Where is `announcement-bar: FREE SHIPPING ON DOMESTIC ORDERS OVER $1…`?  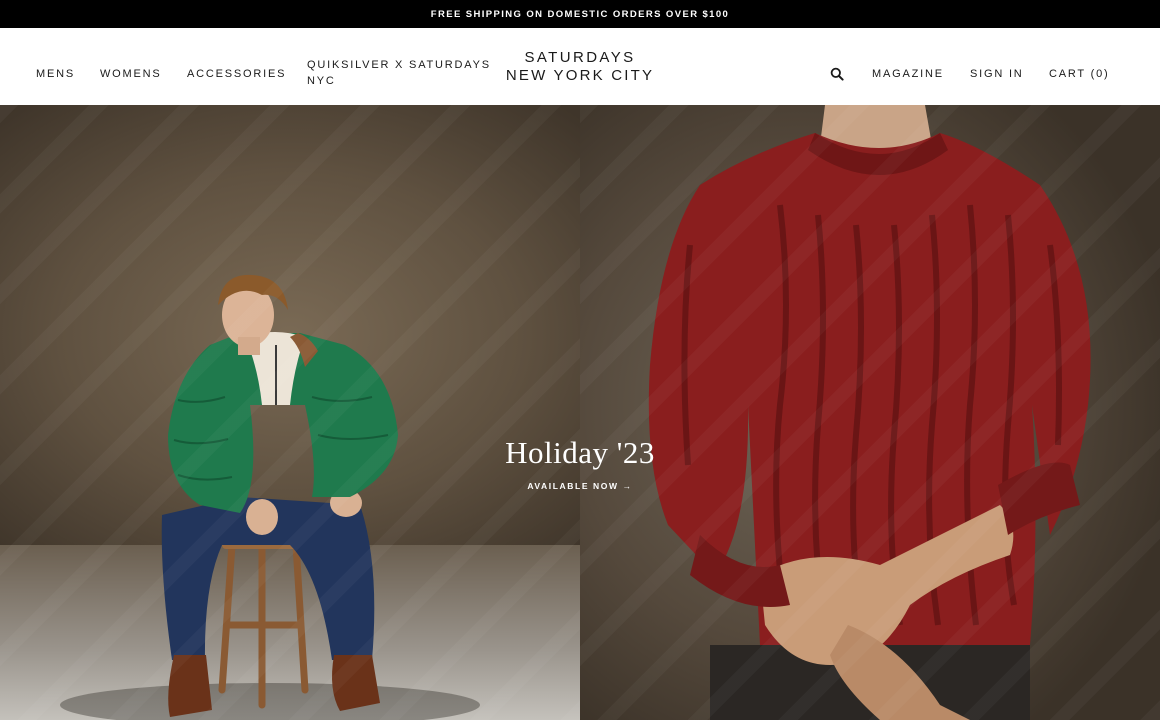 announcement-bar: FREE SHIPPING ON DOMESTIC ORDERS OVER $1… is located at coordinates (580, 14).